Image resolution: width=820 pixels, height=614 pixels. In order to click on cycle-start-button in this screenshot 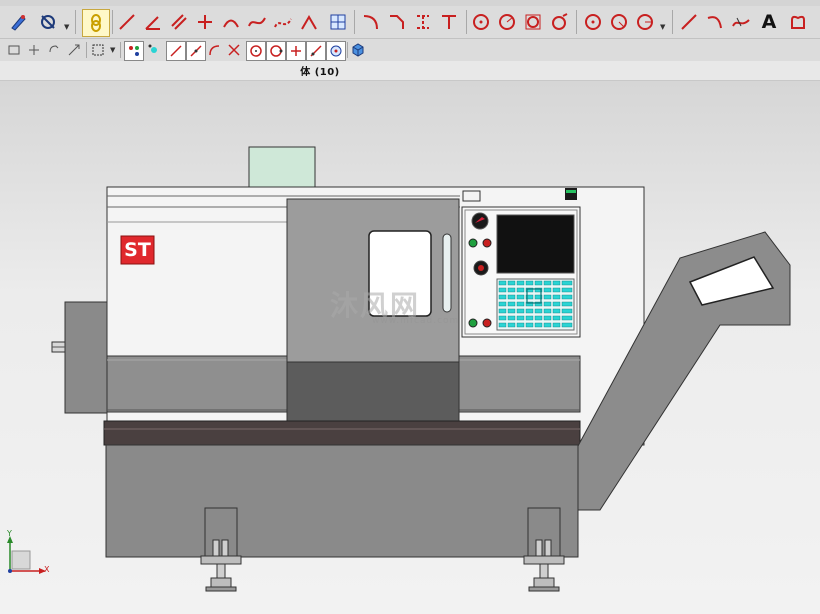, I will do `click(473, 243)`.